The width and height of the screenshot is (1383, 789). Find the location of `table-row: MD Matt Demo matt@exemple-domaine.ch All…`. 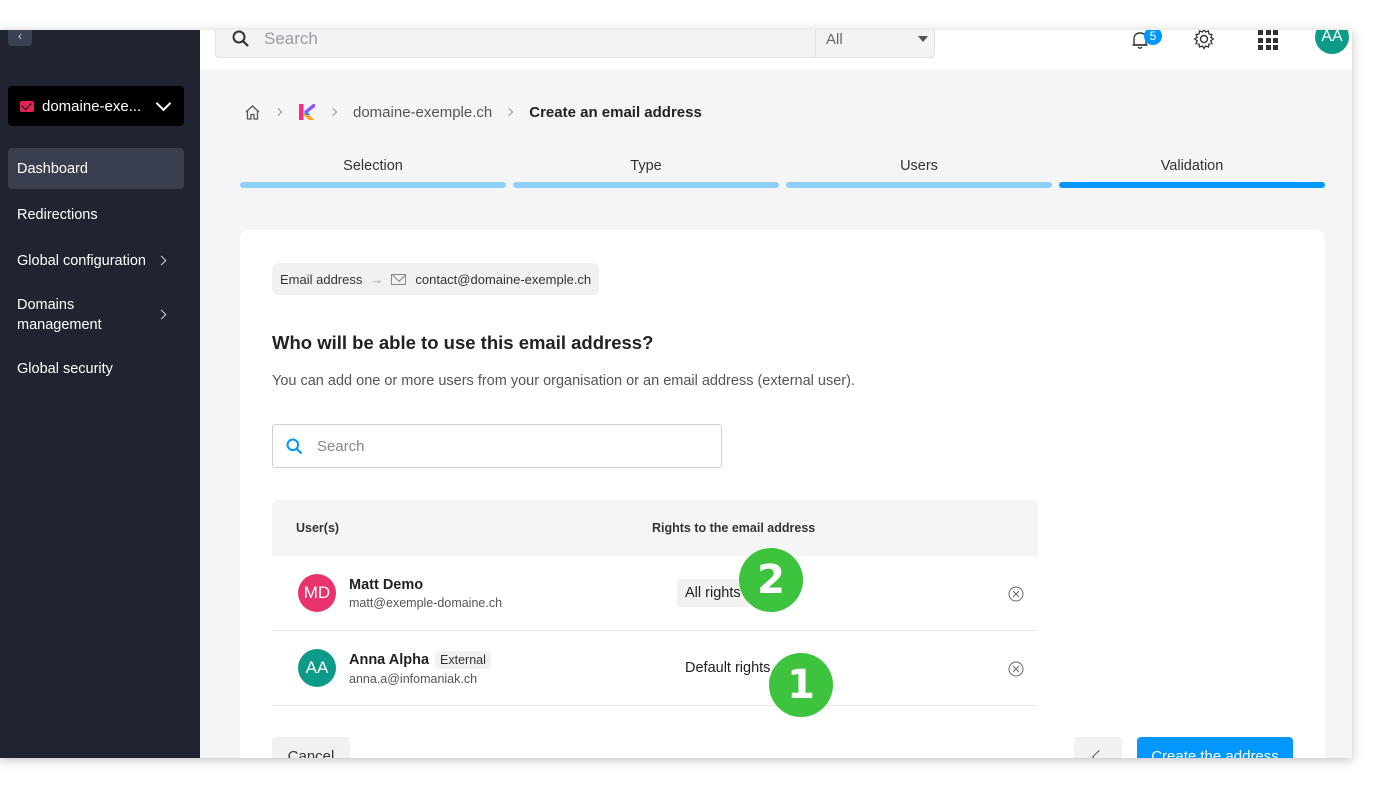

table-row: MD Matt Demo matt@exemple-domaine.ch All… is located at coordinates (655, 593).